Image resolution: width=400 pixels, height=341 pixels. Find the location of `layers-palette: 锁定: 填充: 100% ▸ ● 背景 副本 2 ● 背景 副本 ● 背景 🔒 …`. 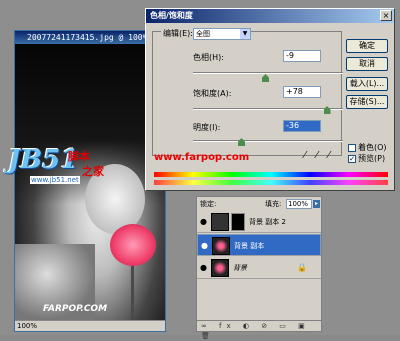

layers-palette: 锁定: 填充: 100% ▸ ● 背景 副本 2 ● 背景 副本 ● 背景 🔒 … is located at coordinates (259, 268).